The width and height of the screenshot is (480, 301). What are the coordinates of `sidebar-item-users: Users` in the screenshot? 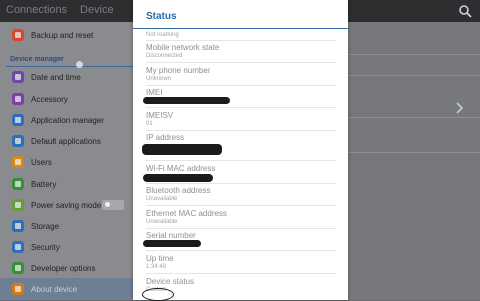 It's located at (66, 162).